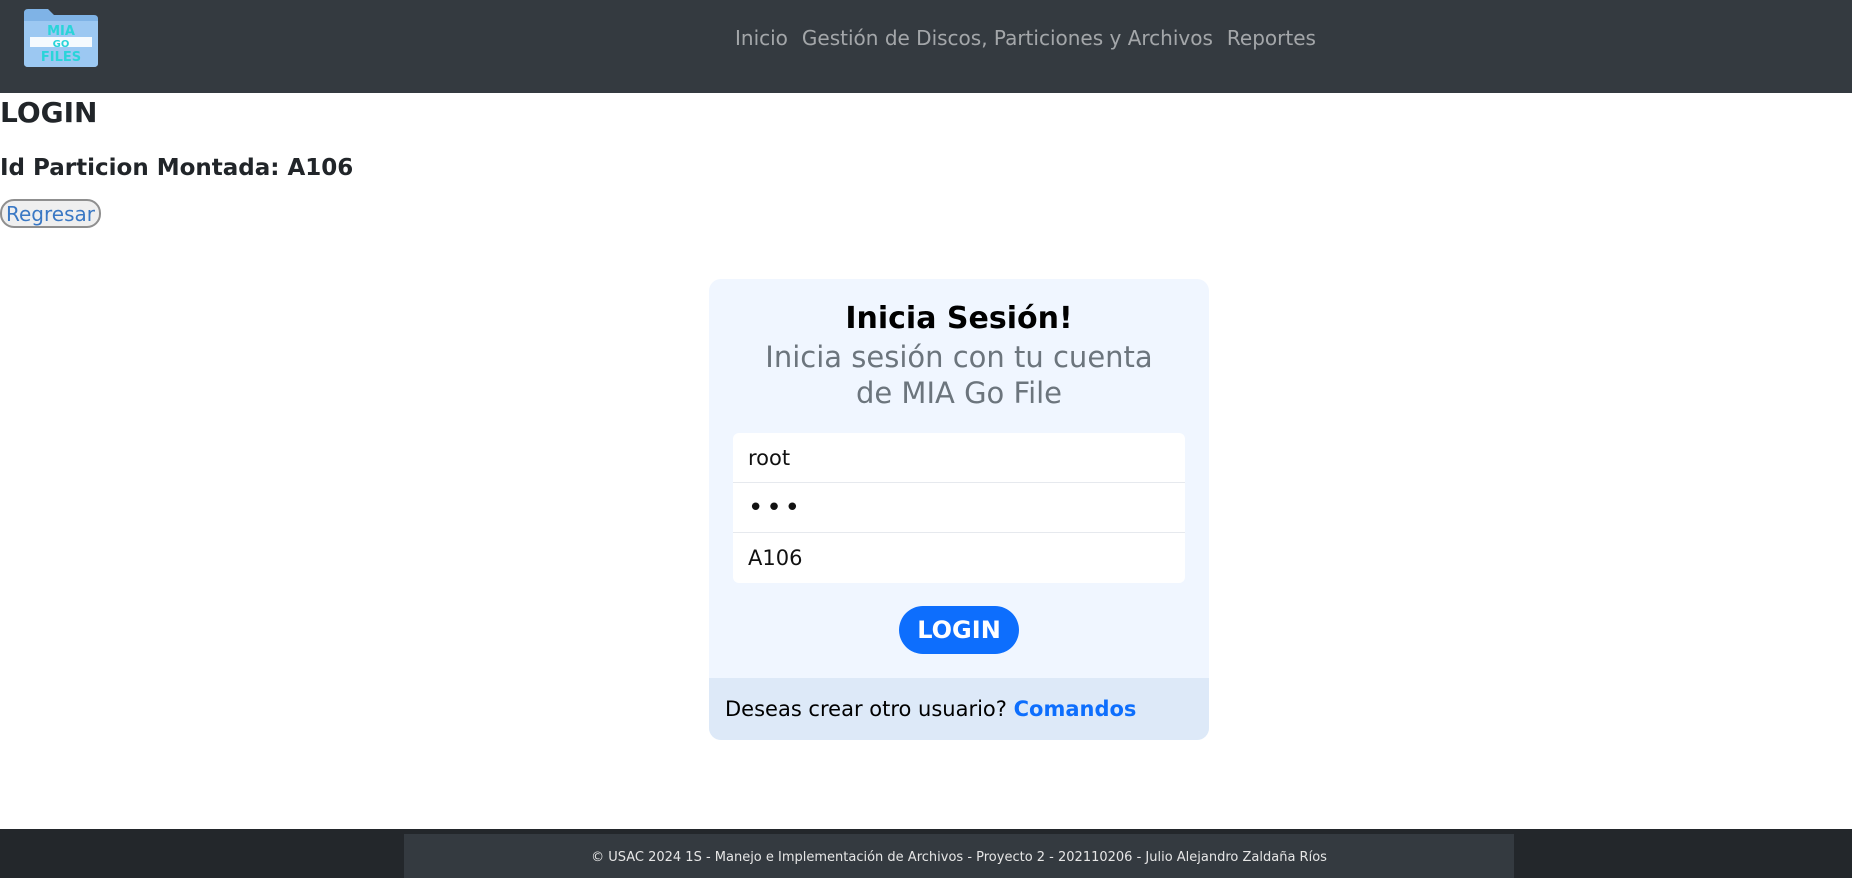  Describe the element at coordinates (959, 558) in the screenshot. I see `partition-id-input` at that location.